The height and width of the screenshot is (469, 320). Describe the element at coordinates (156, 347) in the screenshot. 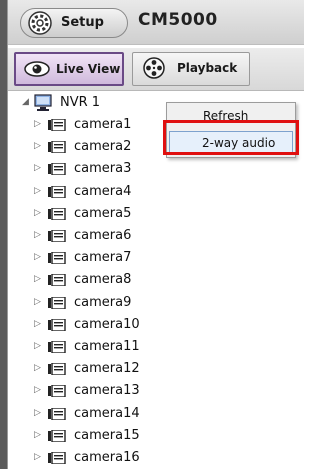

I see `tree-node-camera: ▷ camera11` at that location.